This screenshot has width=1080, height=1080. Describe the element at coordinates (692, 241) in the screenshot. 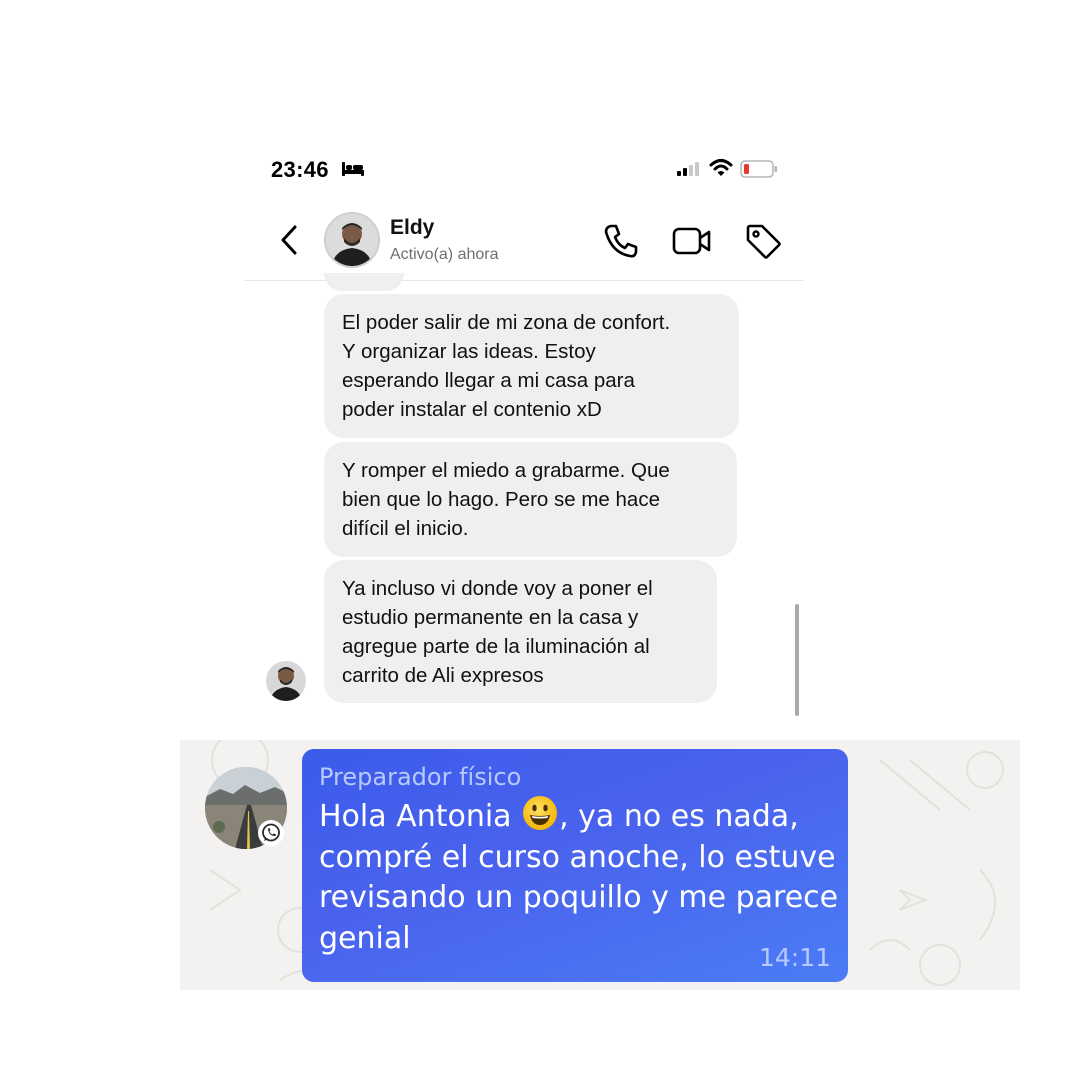

I see `video-call-icon` at that location.